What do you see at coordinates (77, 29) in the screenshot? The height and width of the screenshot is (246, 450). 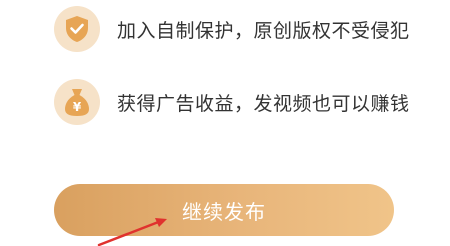 I see `shield-check-icon` at bounding box center [77, 29].